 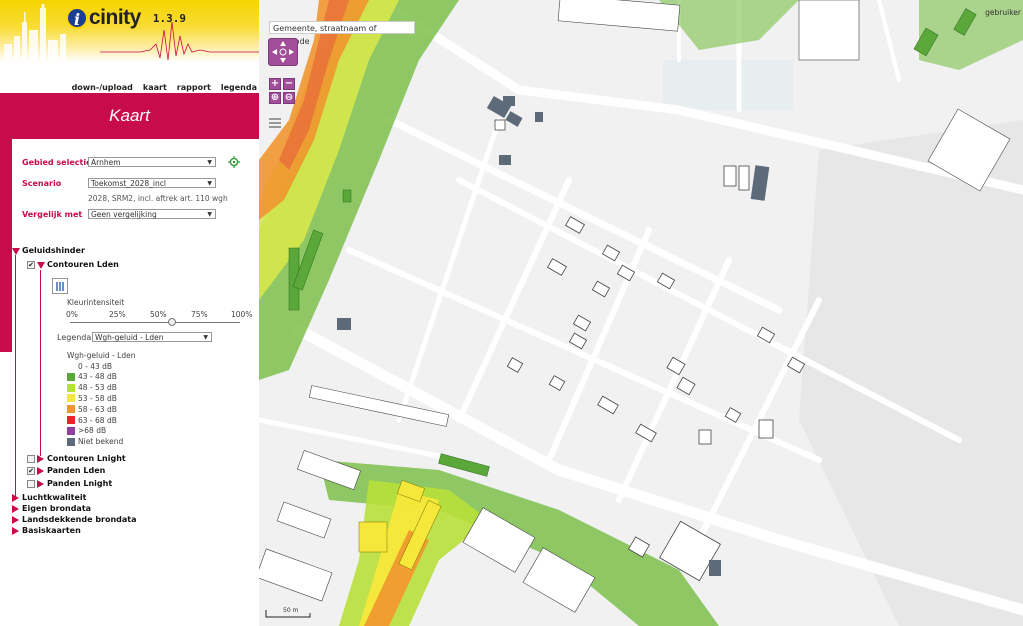 What do you see at coordinates (242, 314) in the screenshot?
I see `slider-tick: 100%` at bounding box center [242, 314].